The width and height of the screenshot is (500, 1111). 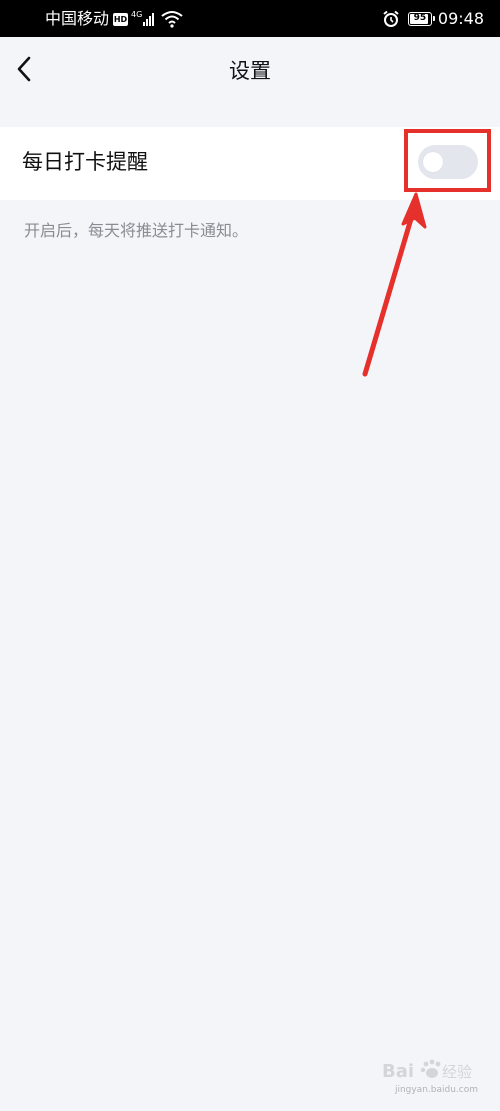 I want to click on status-bar: 中国移动 HD 4G 95 09:48, so click(x=250, y=18).